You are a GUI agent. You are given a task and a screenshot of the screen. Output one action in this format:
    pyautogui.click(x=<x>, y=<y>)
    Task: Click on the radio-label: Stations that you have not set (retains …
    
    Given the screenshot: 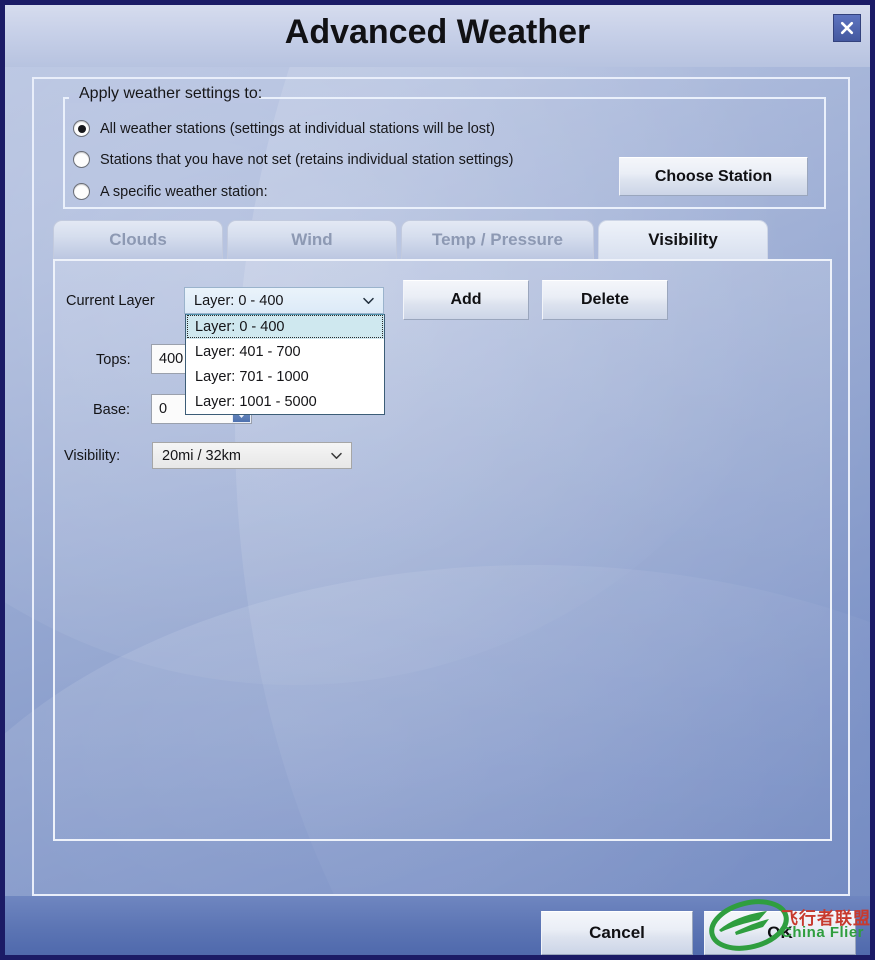 What is the action you would take?
    pyautogui.click(x=307, y=159)
    